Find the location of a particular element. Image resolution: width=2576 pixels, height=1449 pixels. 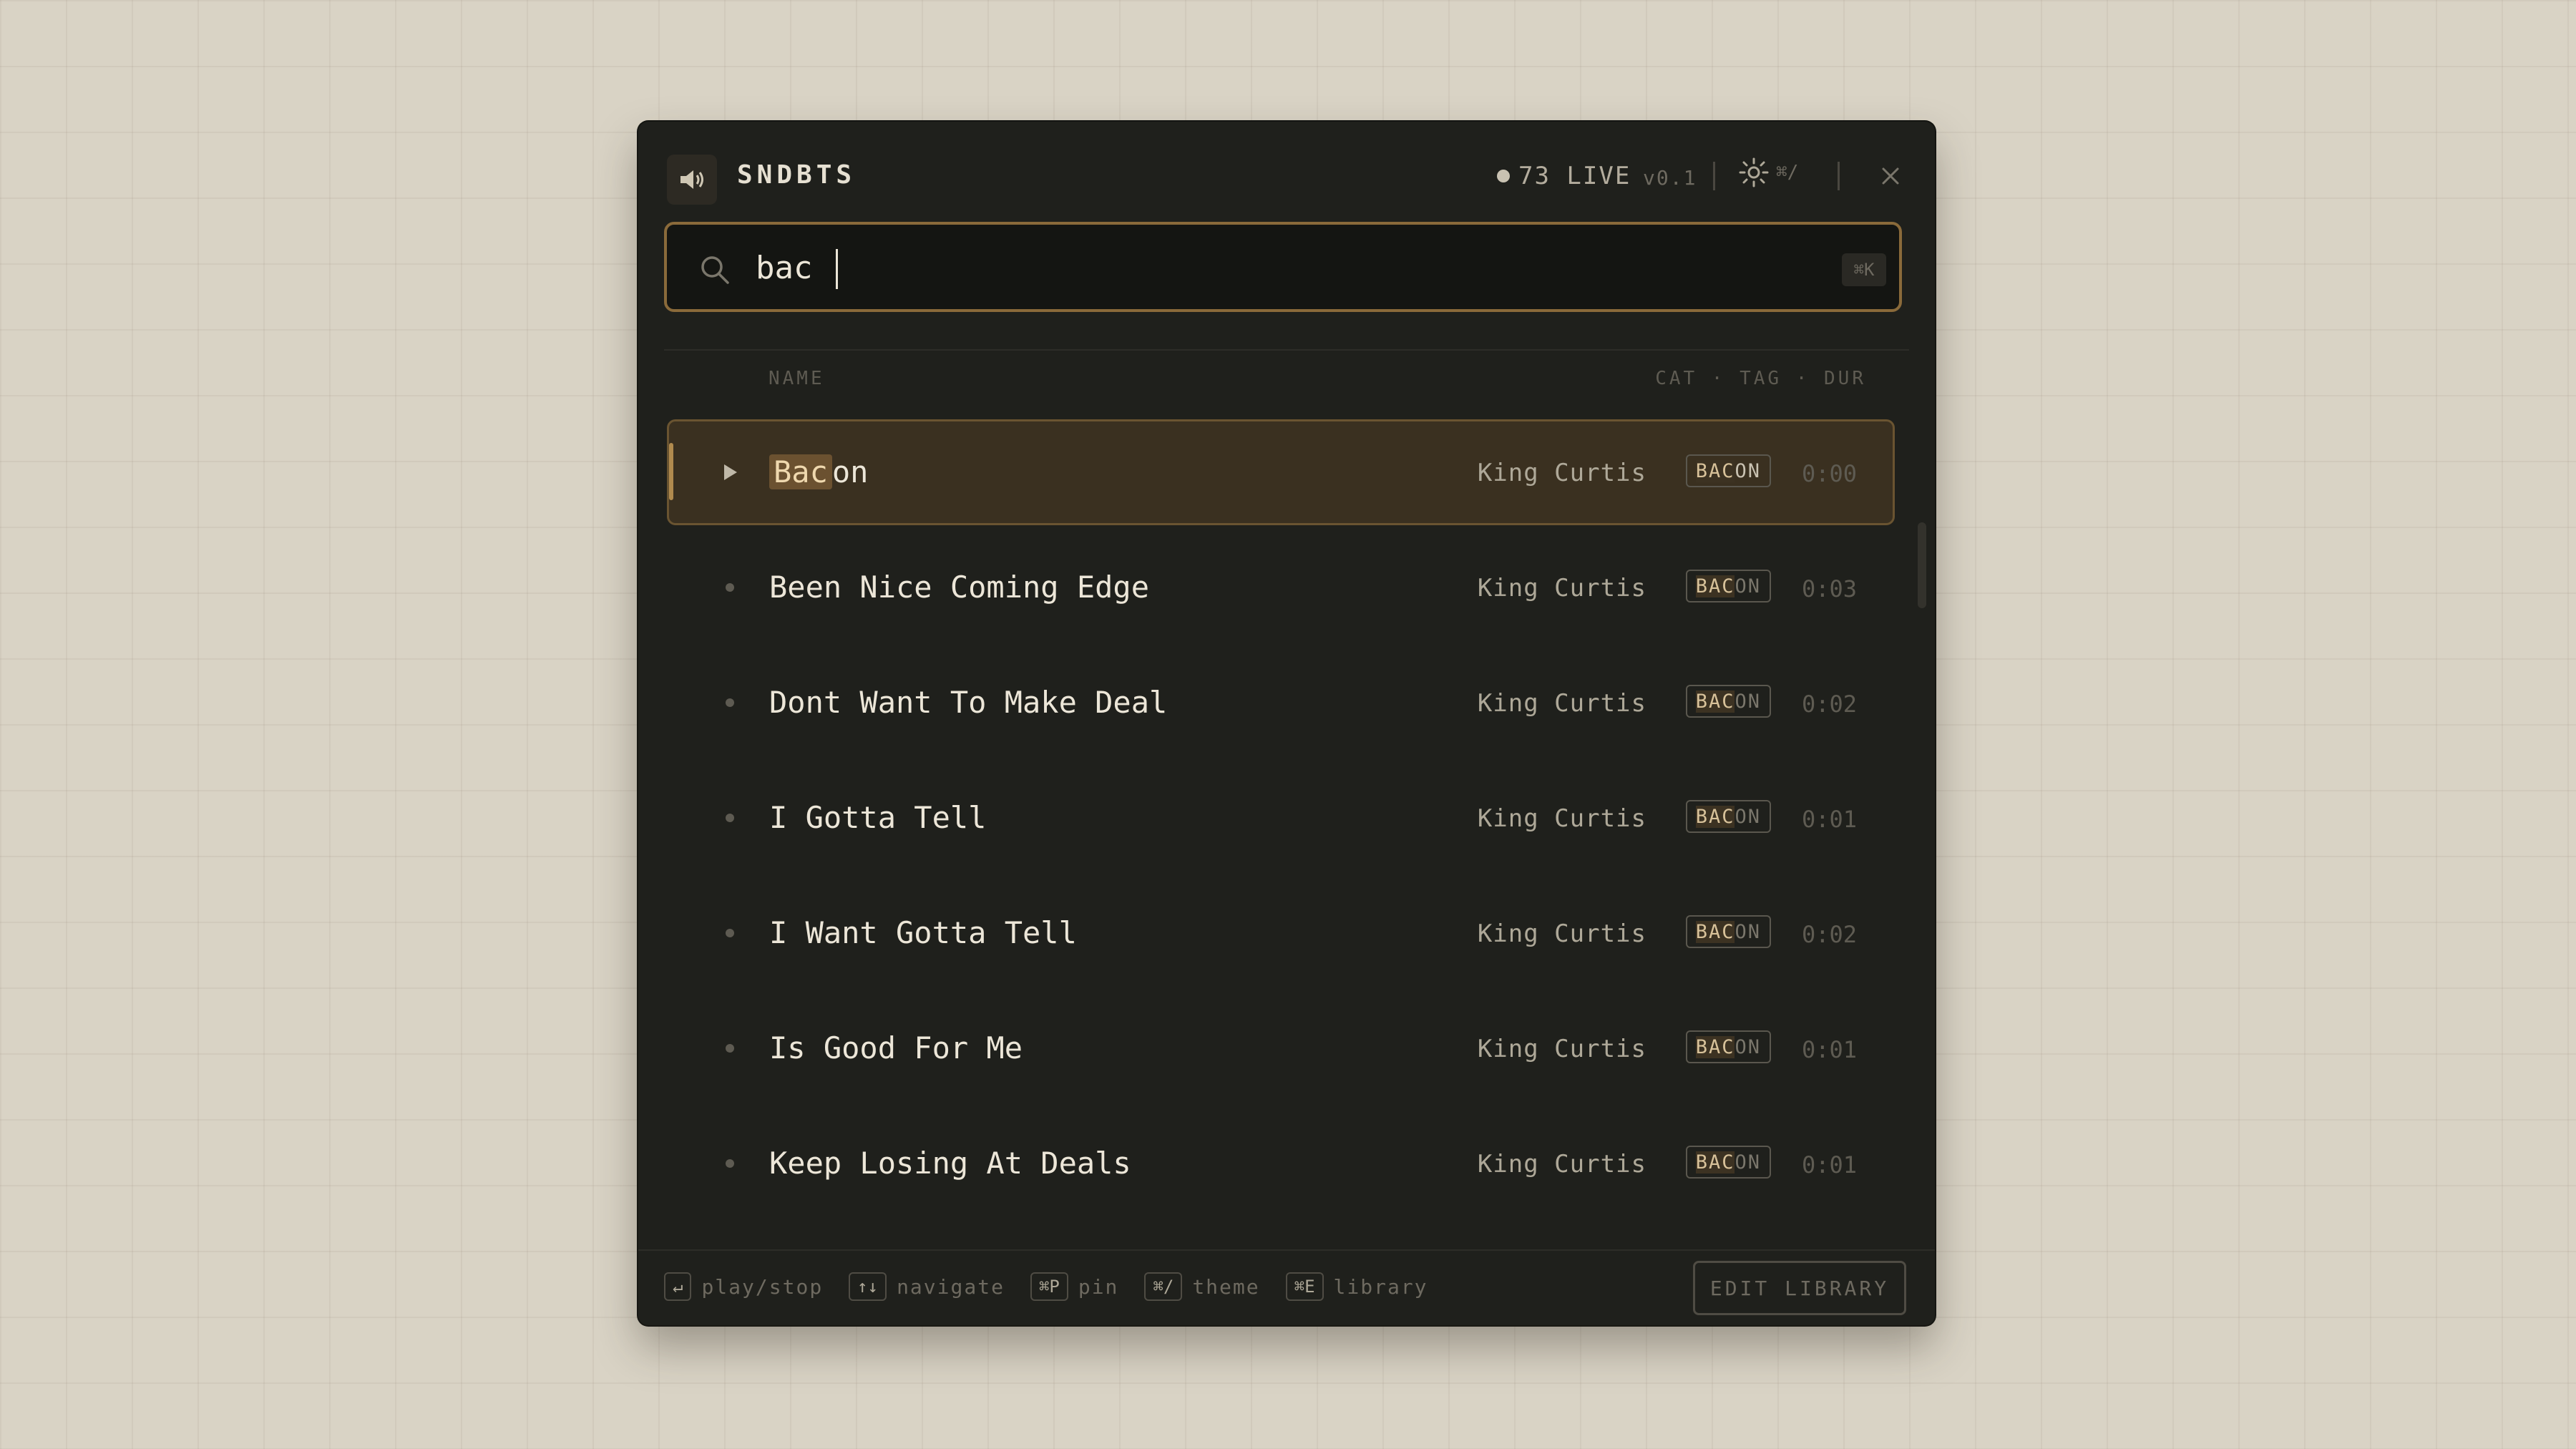

shortcut-pin: ⌘P pin is located at coordinates (1074, 1286).